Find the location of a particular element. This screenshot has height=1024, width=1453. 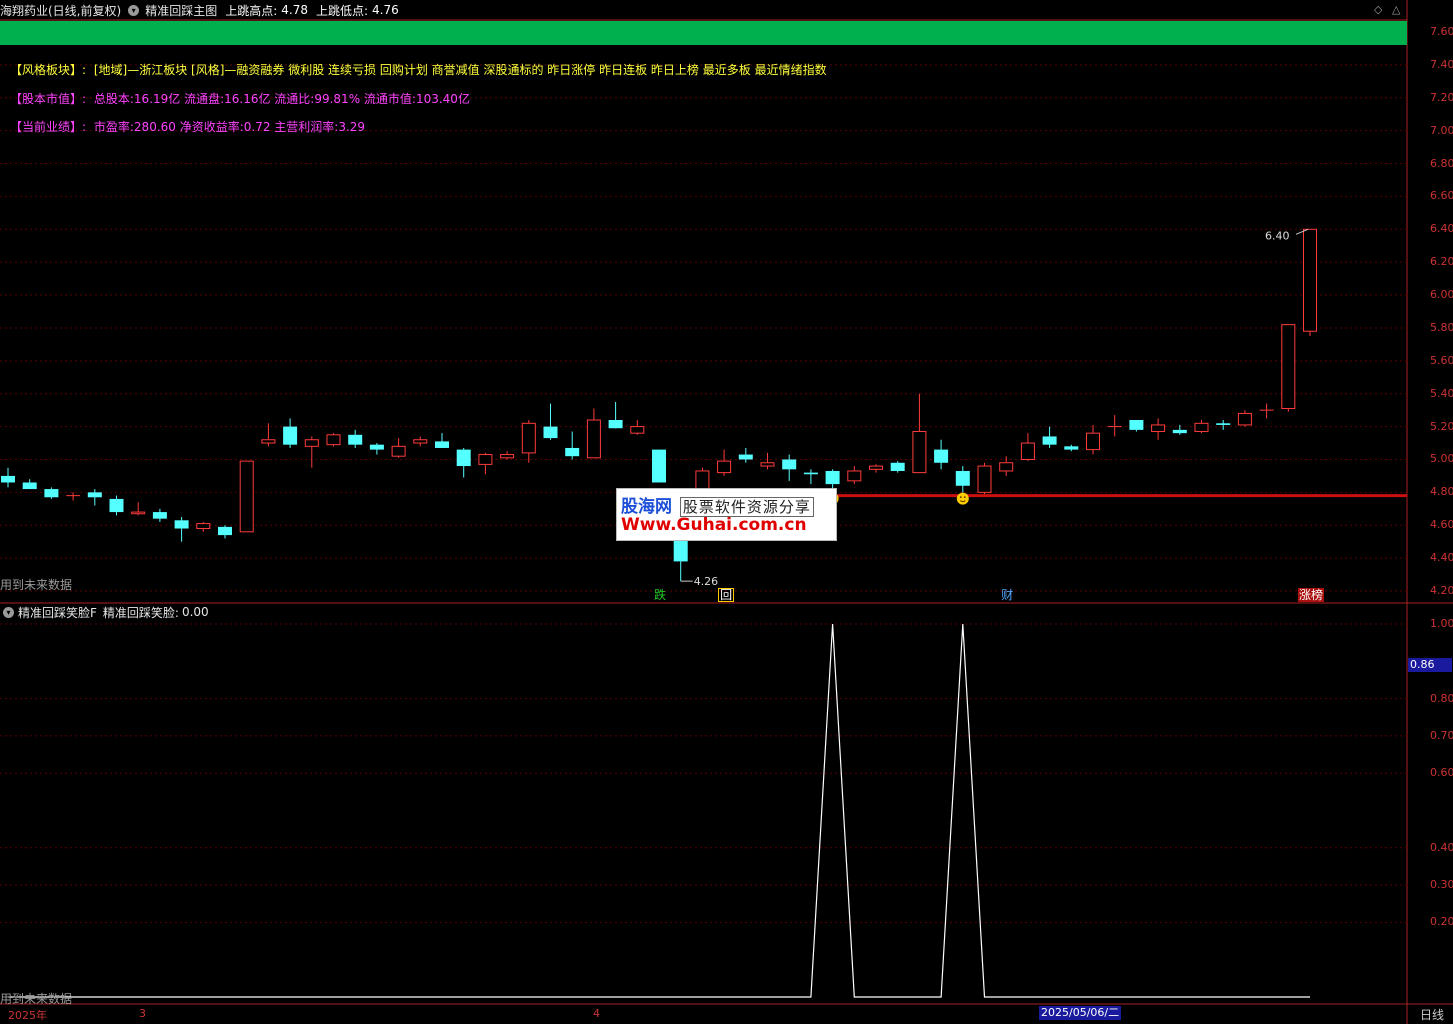

signal-marker: 涨榜 is located at coordinates (1311, 595).